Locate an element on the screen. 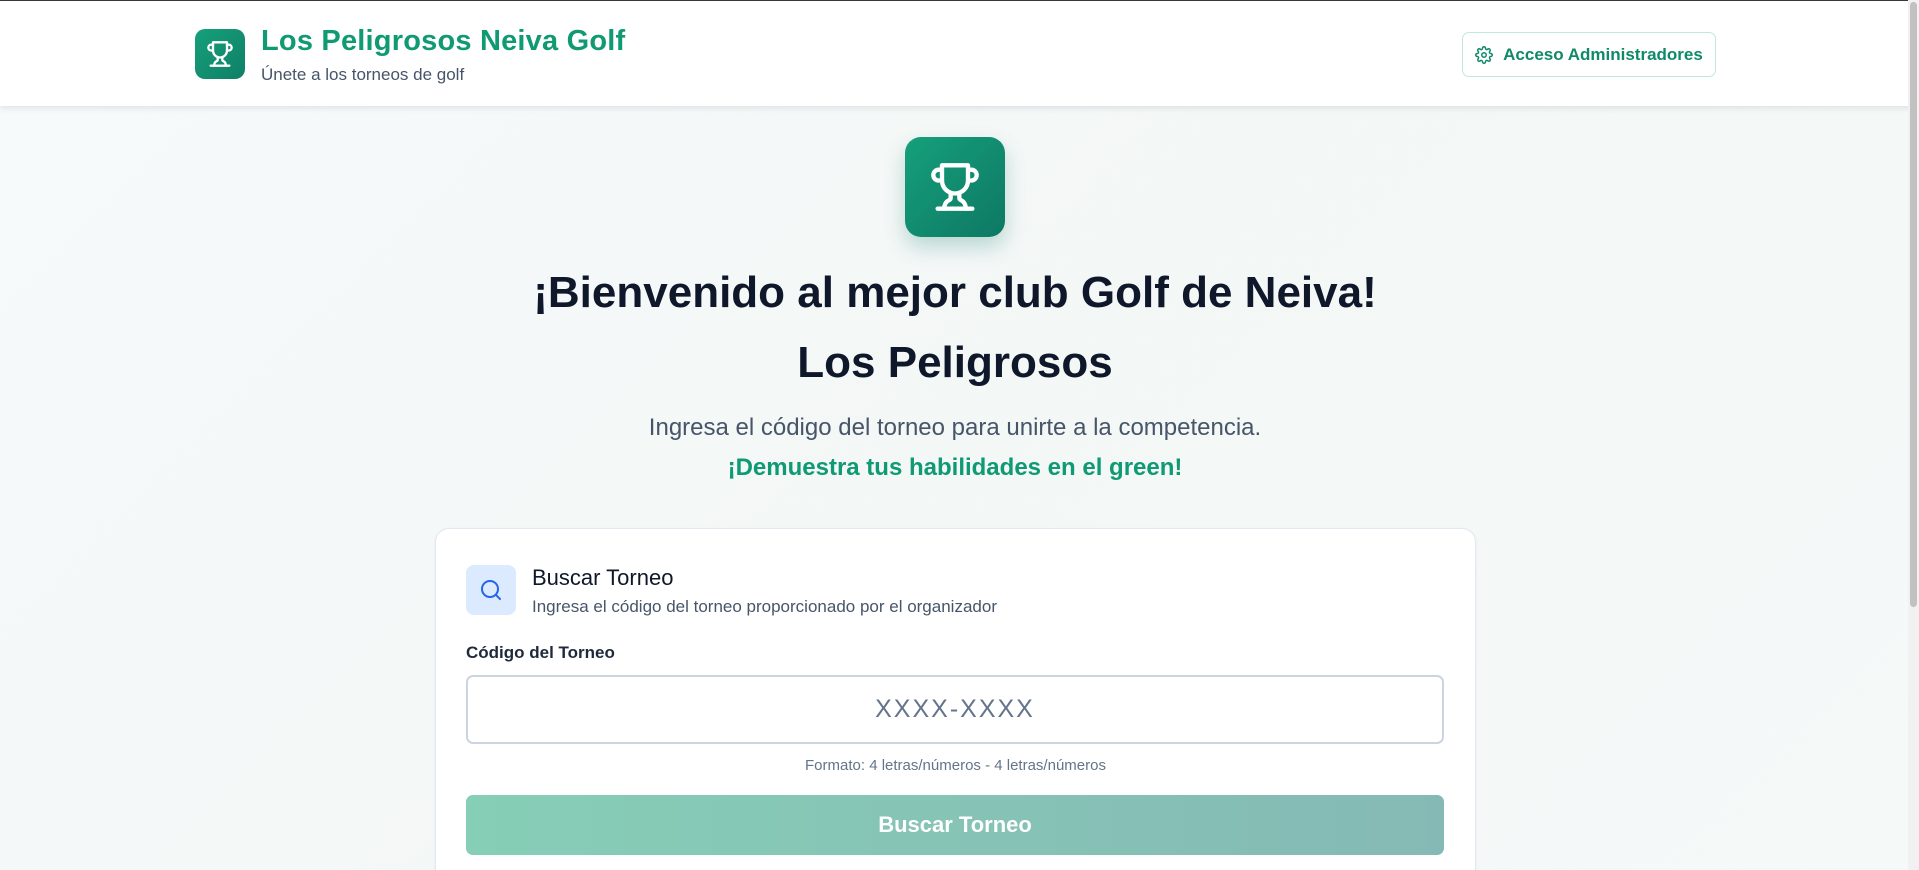  tournament-code-label: Código del Torneo is located at coordinates (540, 652).